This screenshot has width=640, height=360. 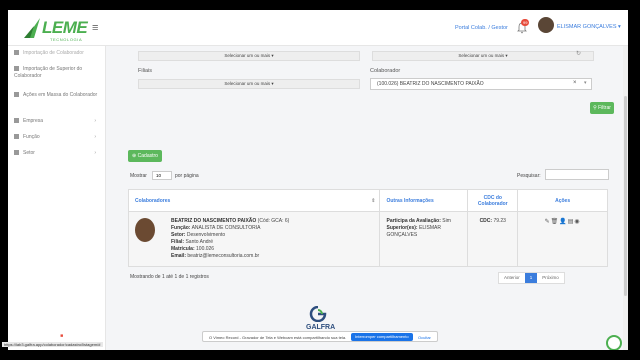 I want to click on header-cdc: CDC do Colaborador, so click(x=493, y=200).